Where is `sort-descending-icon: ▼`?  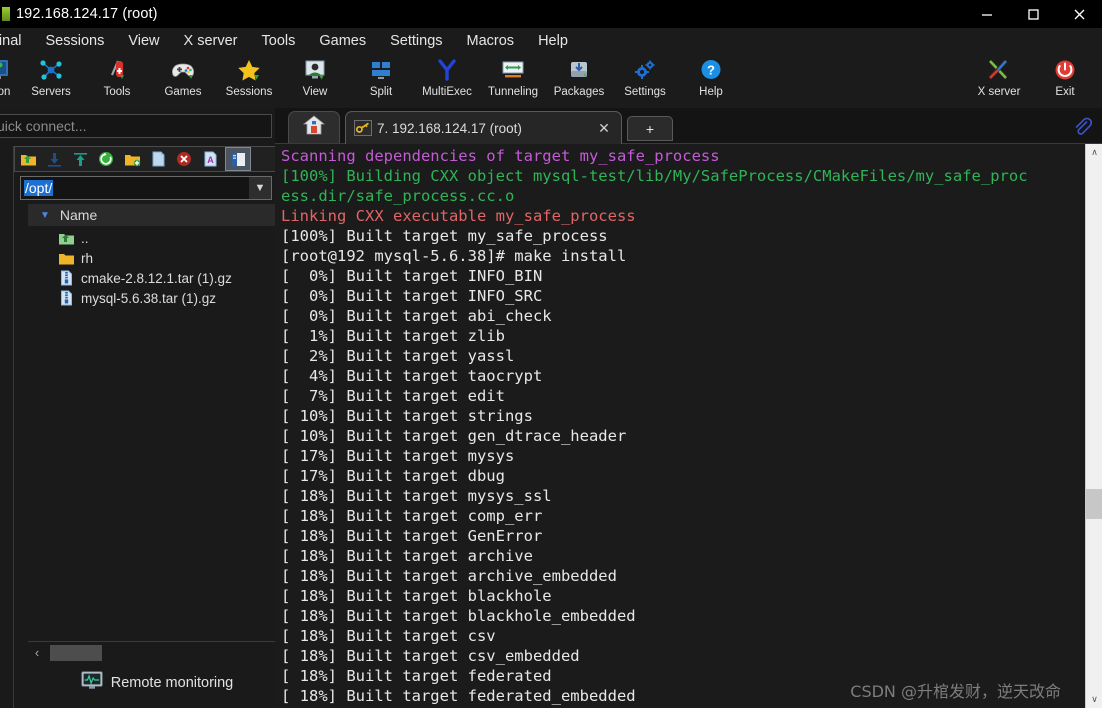 sort-descending-icon: ▼ is located at coordinates (45, 215).